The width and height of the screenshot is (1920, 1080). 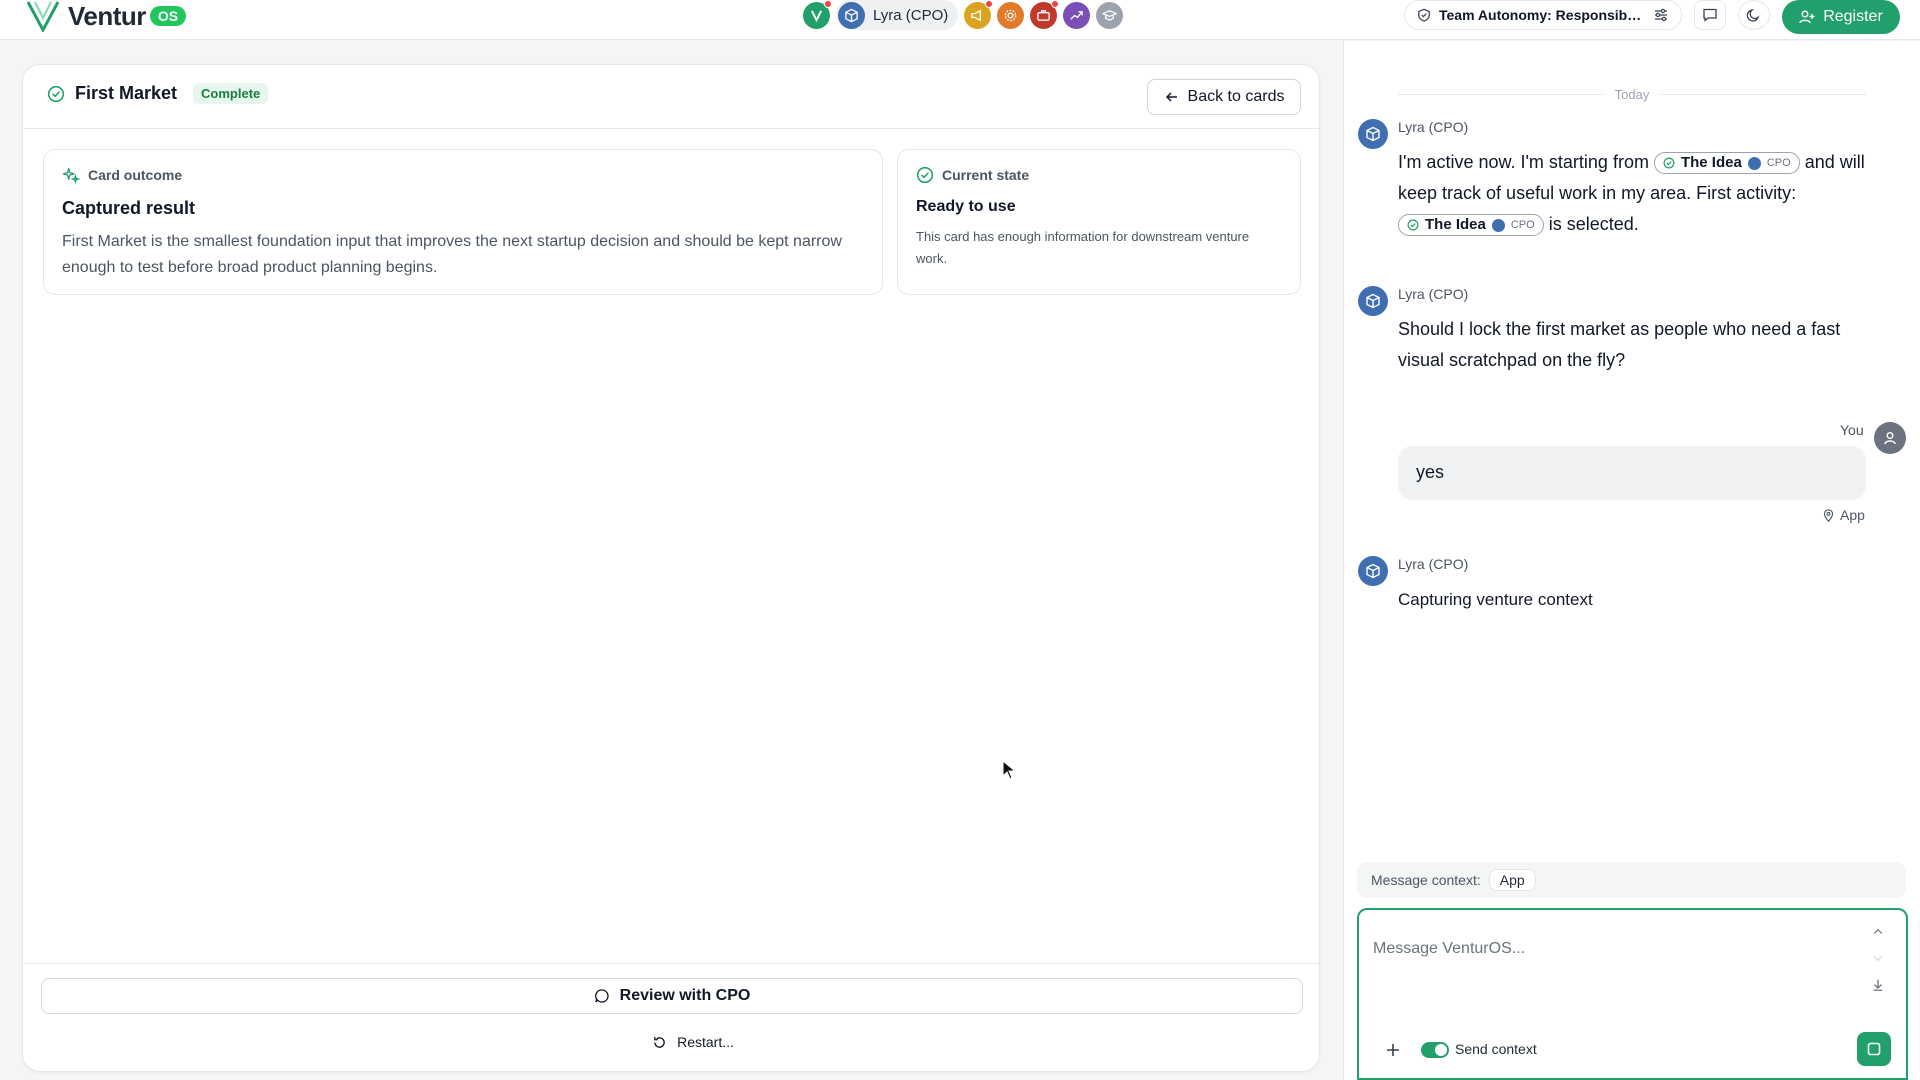 I want to click on user-icon, so click(x=1890, y=438).